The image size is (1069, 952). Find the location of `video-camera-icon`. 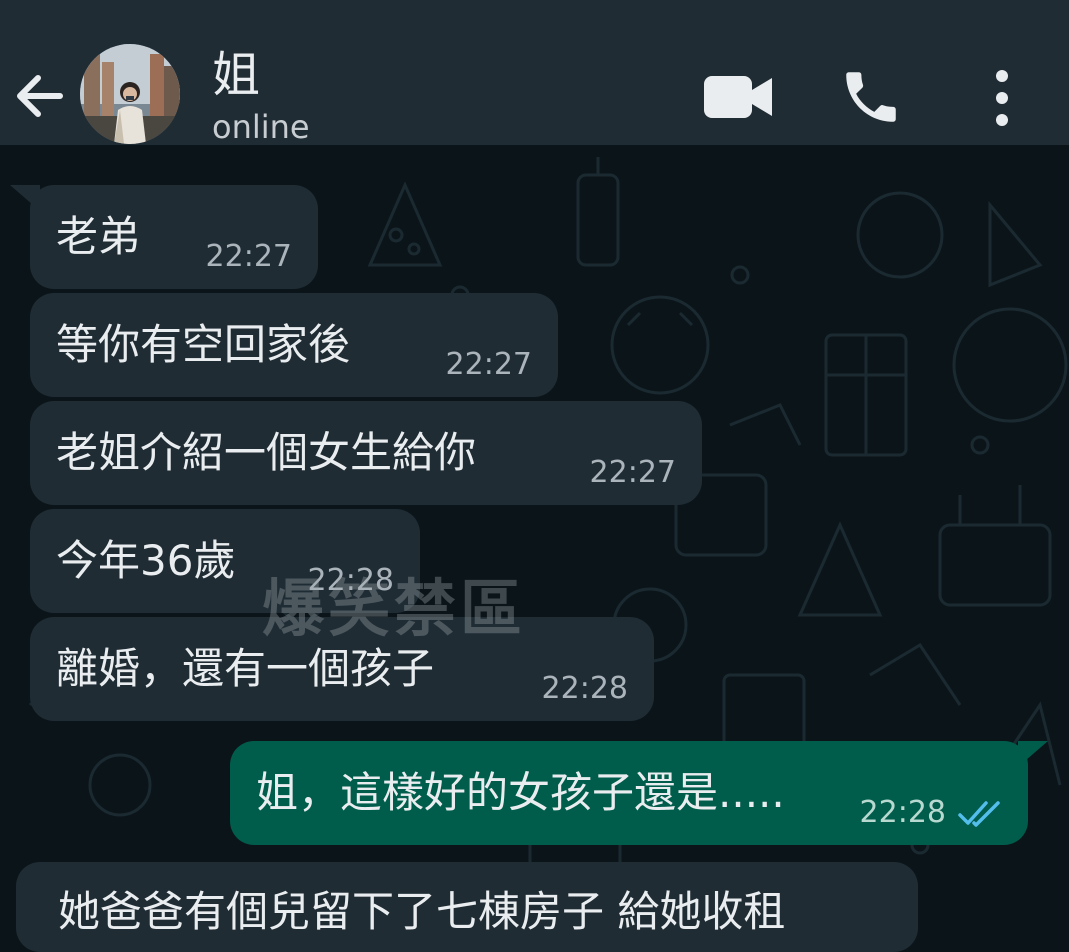

video-camera-icon is located at coordinates (738, 97).